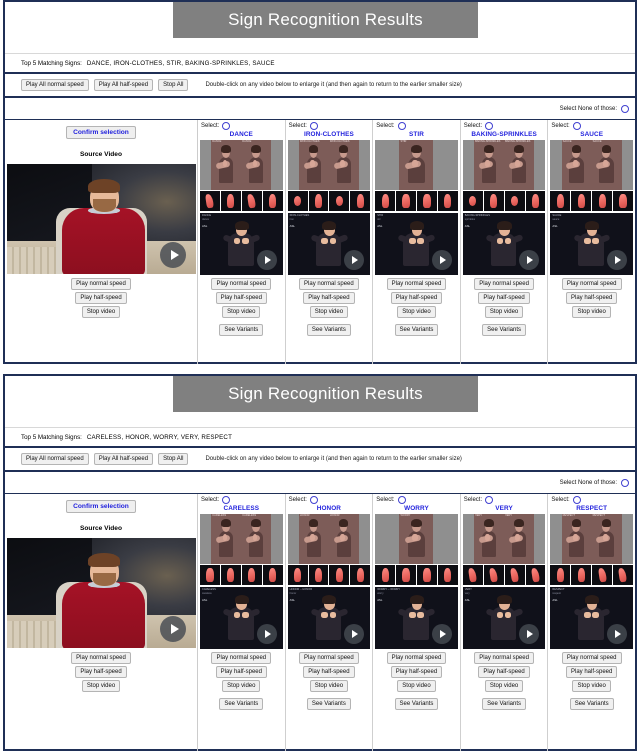 The image size is (640, 751). I want to click on candidate-video-player: IRON-CLOTHES iron ASL, so click(329, 244).